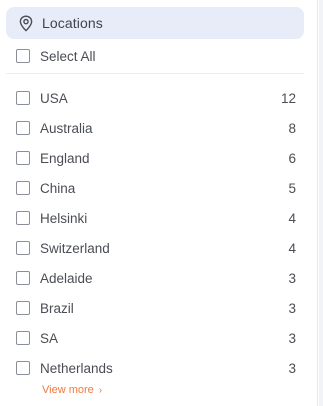  I want to click on location-option: Australia 8, so click(156, 128).